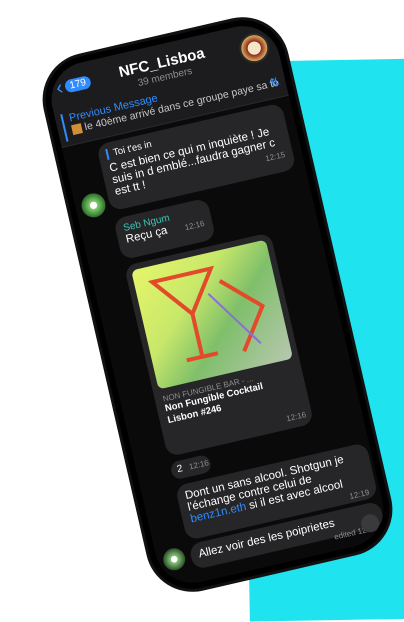  I want to click on reaction-chip: 2 12:16, so click(191, 467).